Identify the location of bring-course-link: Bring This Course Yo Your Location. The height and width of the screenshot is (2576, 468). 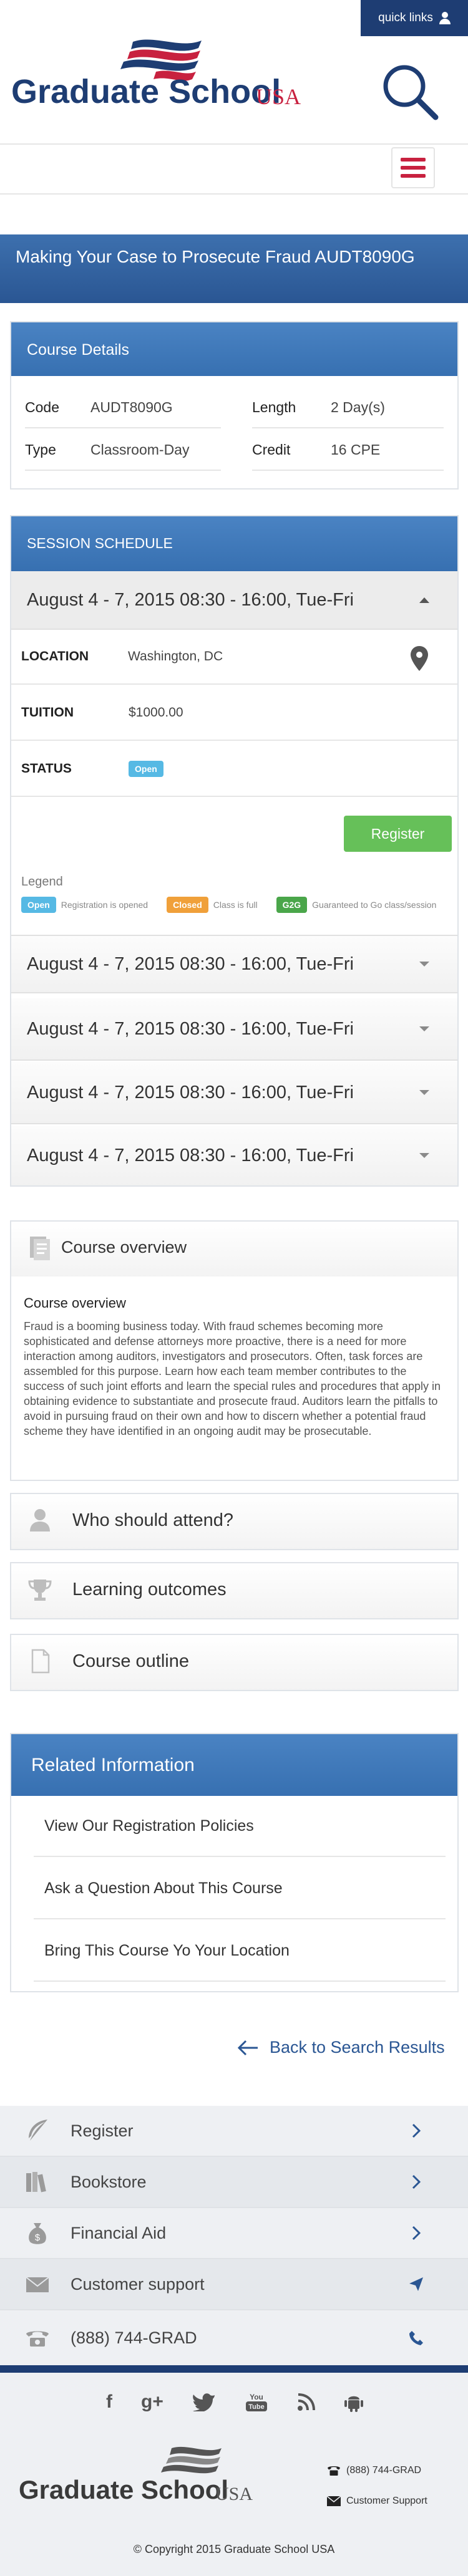
(240, 1951).